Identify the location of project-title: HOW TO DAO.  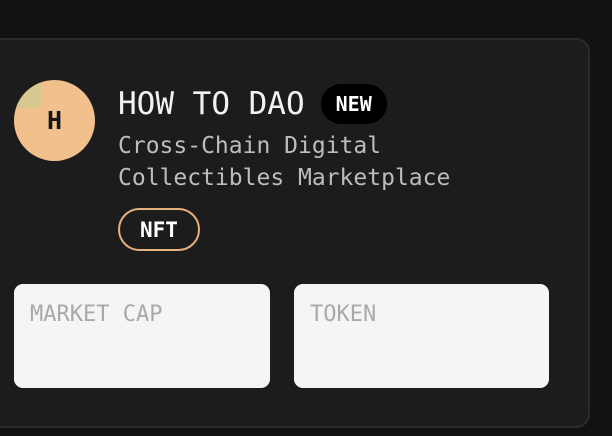
(211, 104).